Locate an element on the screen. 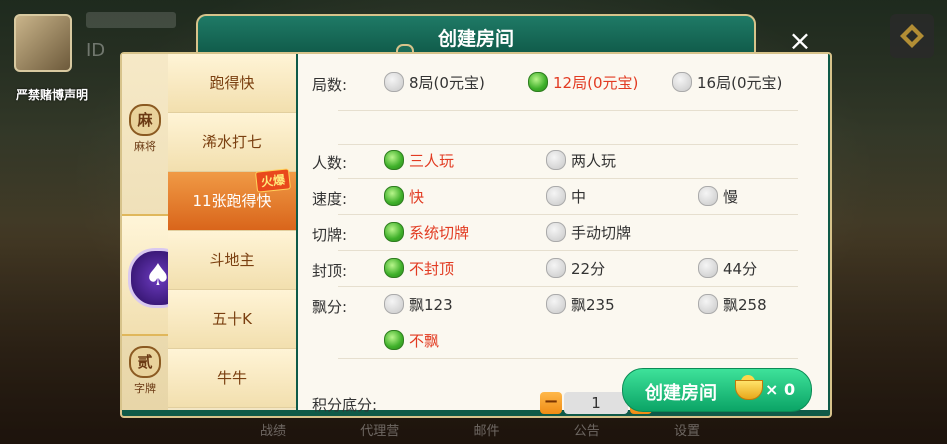 Image resolution: width=947 pixels, height=444 pixels. speed-option-fast: 快 is located at coordinates (404, 196).